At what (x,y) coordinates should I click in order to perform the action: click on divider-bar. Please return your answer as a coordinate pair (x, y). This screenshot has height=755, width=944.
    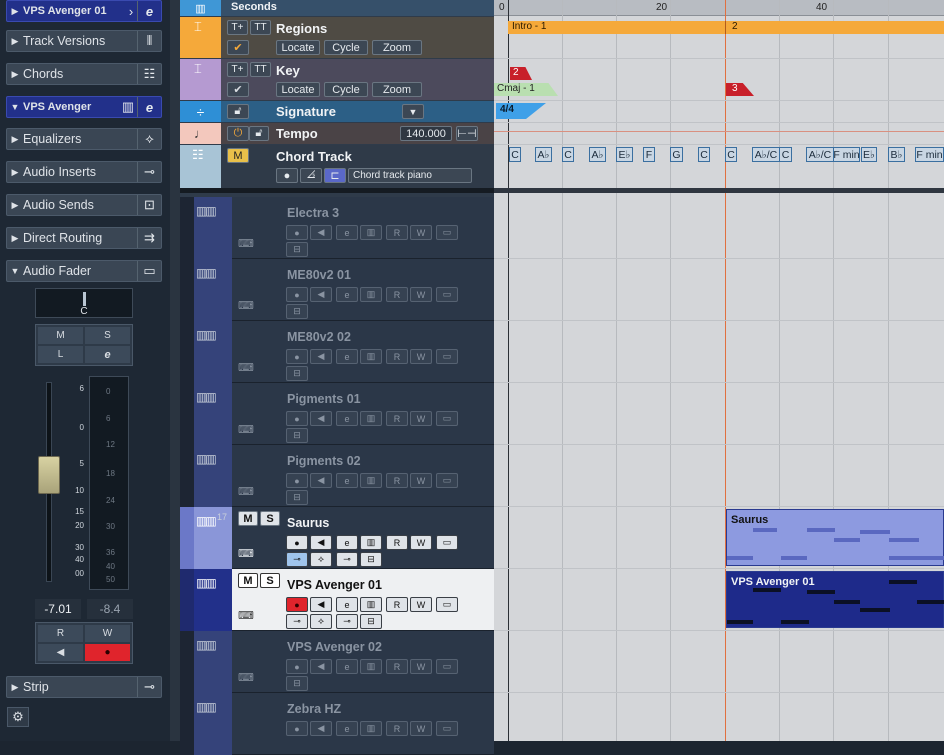
    Looking at the image, I should click on (719, 190).